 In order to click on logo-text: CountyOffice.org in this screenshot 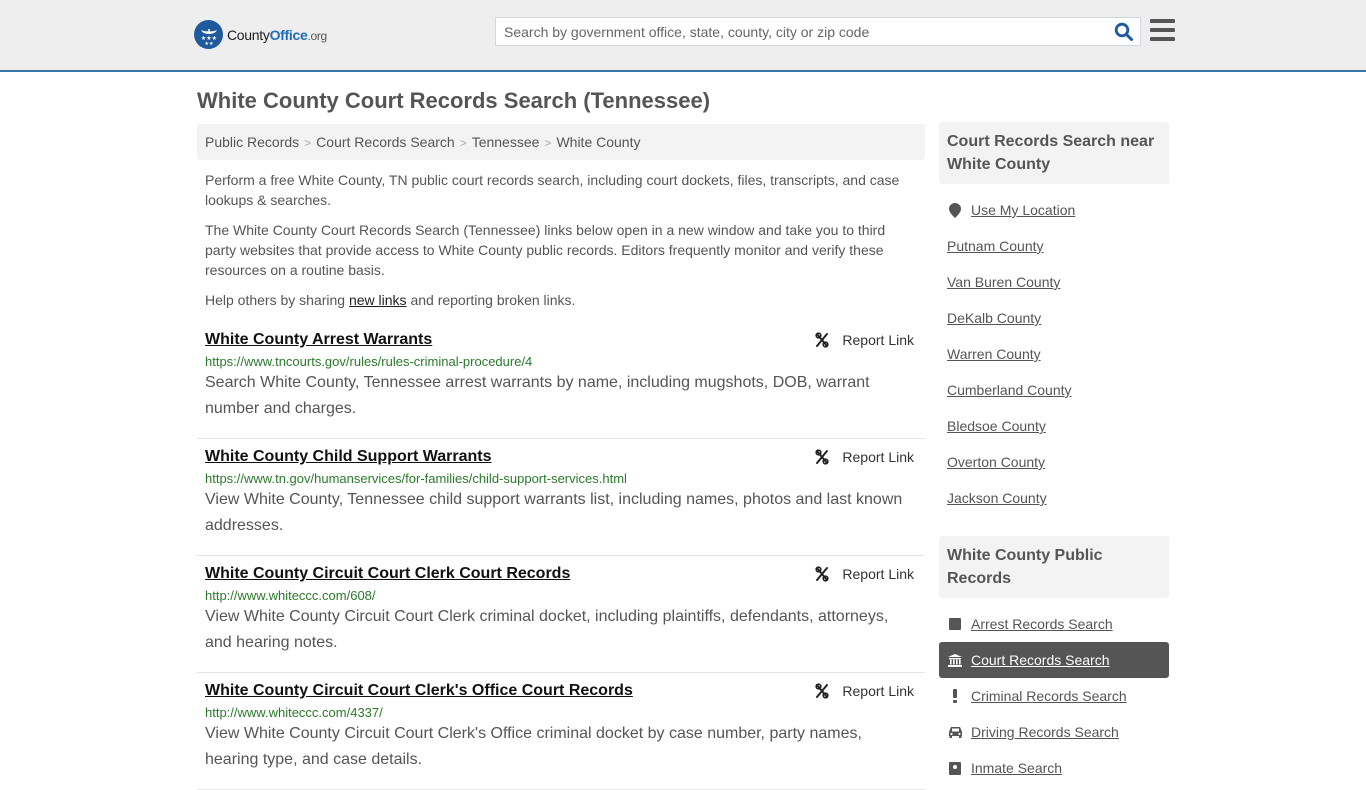, I will do `click(277, 34)`.